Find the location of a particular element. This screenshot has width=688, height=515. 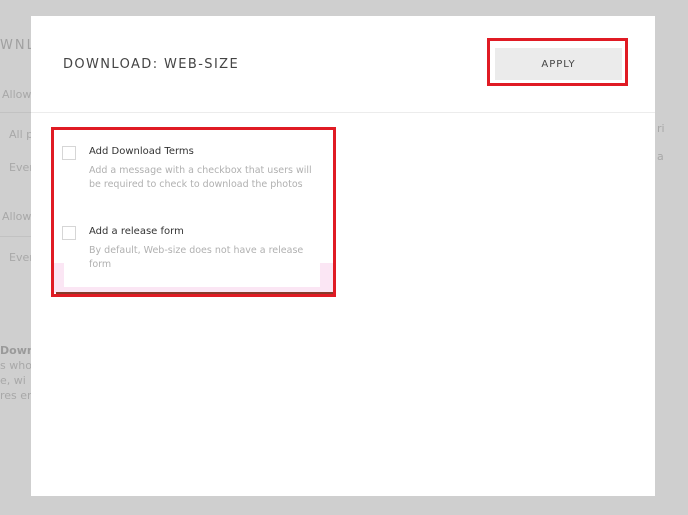

download-terms-checkbox is located at coordinates (69, 153).